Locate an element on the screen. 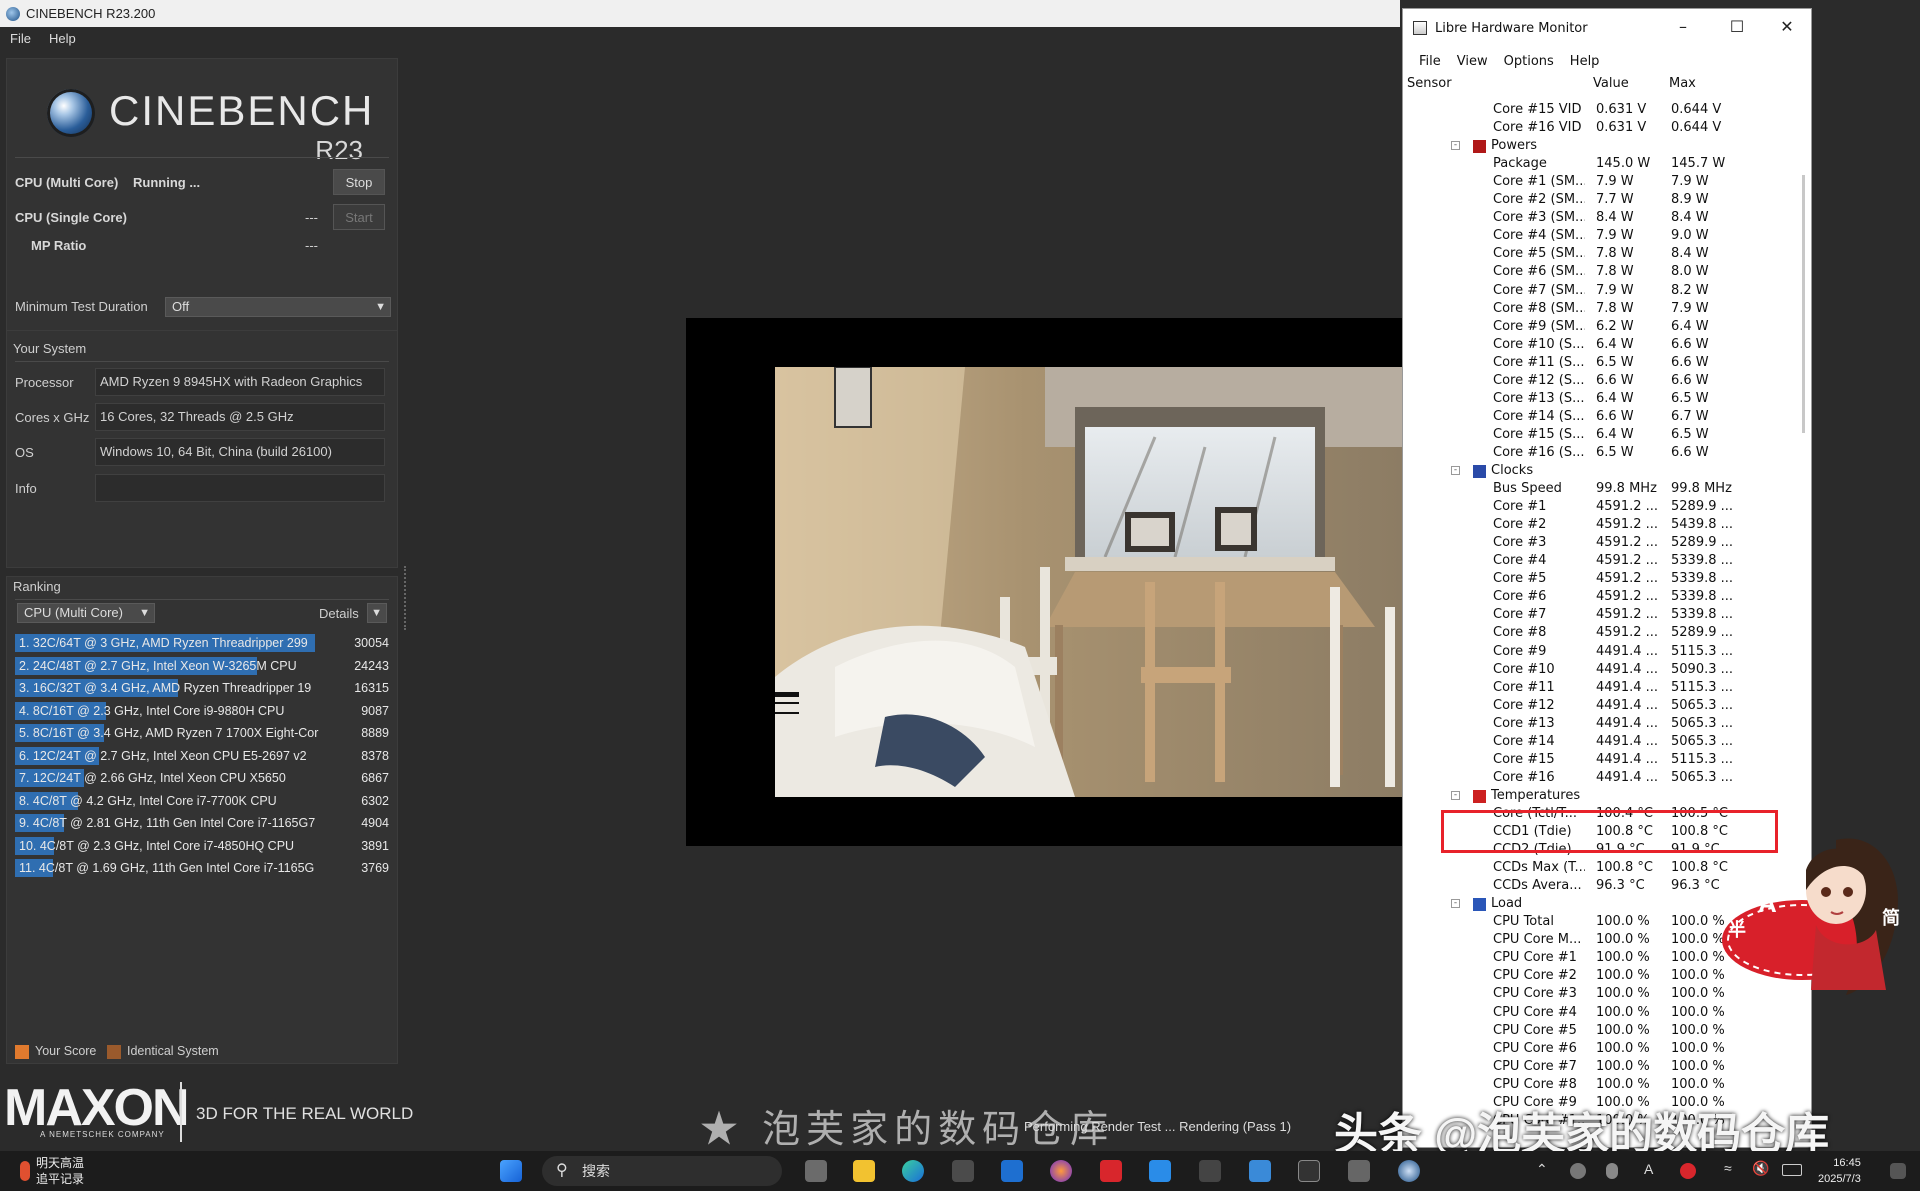  sensor-row: Bus Speed 99.8 MHz 99.8 MHz is located at coordinates (1601, 489).